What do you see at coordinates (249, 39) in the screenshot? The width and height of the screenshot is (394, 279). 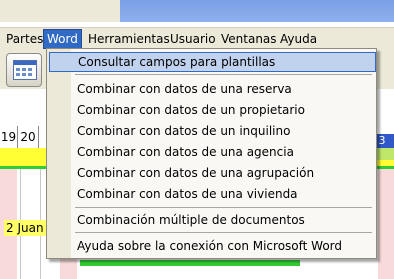 I see `menu-ventanas: Ventanas` at bounding box center [249, 39].